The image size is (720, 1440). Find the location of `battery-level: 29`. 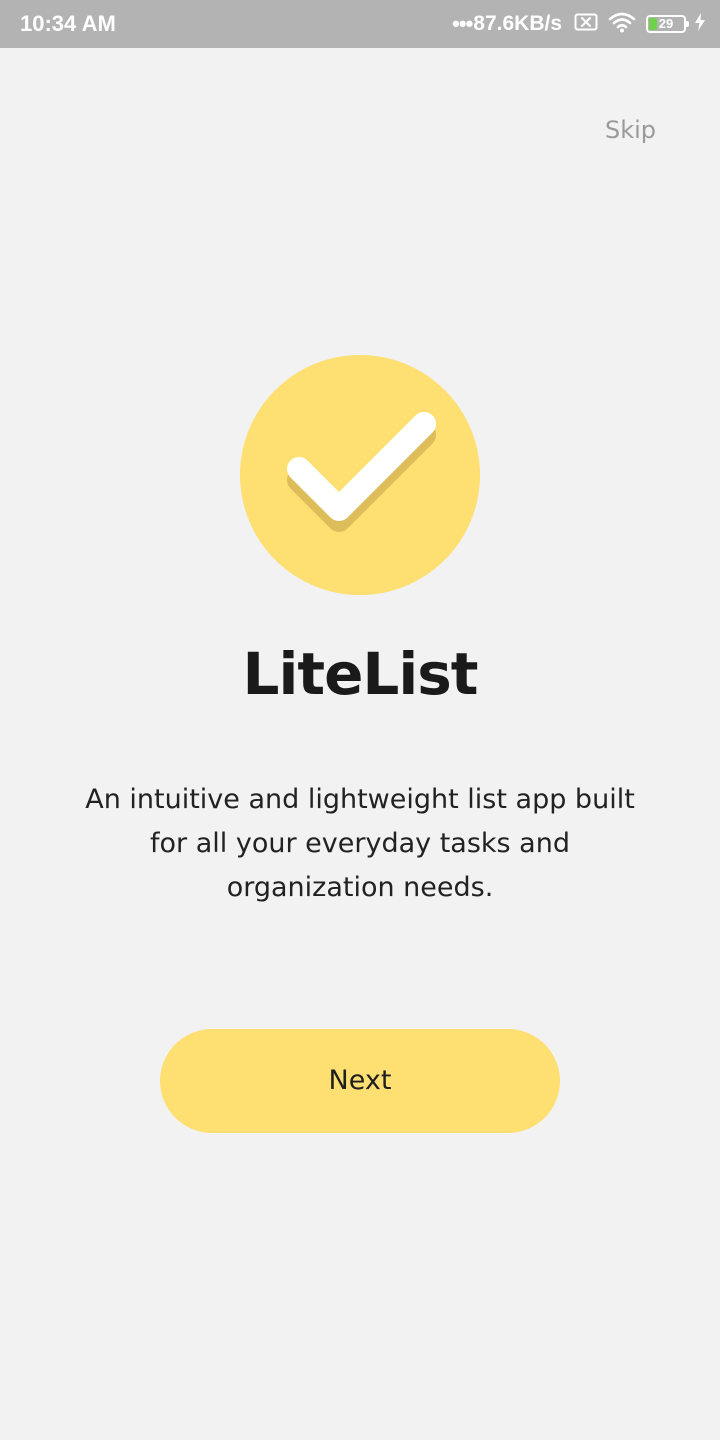

battery-level: 29 is located at coordinates (666, 23).